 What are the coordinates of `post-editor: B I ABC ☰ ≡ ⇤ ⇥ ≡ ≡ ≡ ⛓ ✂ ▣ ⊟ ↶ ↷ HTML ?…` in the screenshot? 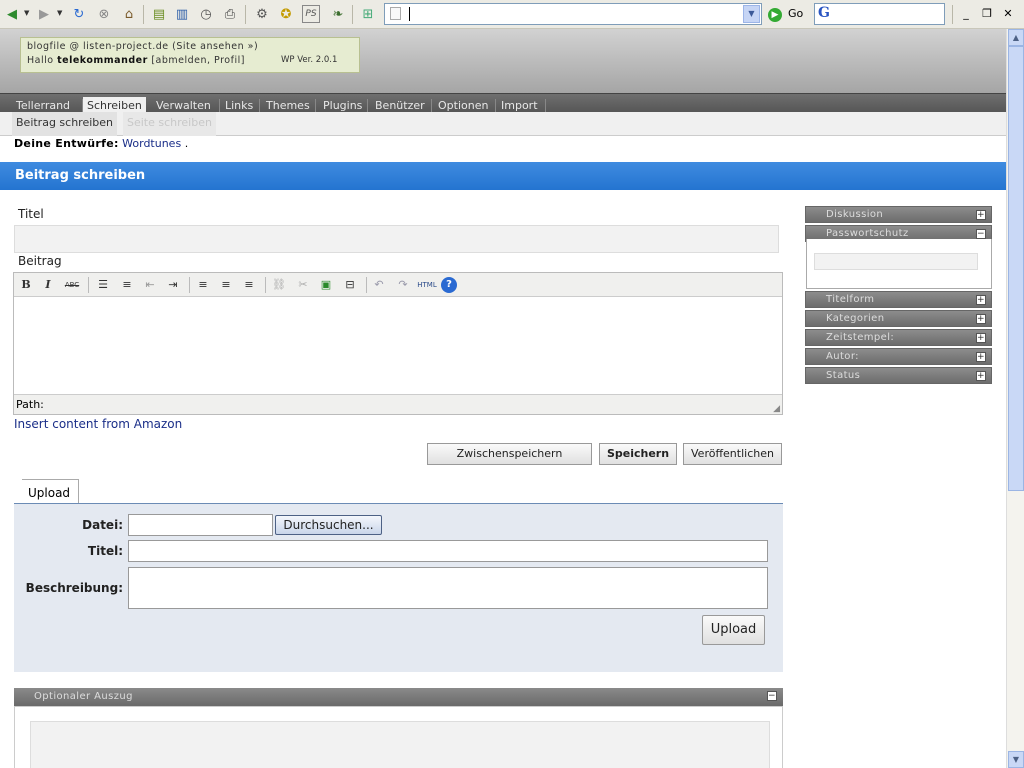 It's located at (398, 343).